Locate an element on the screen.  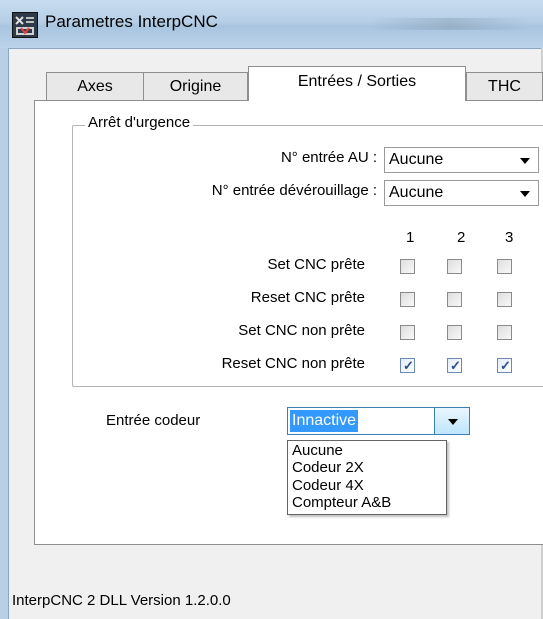
checkbox-row4-col1: ✓ is located at coordinates (407, 365).